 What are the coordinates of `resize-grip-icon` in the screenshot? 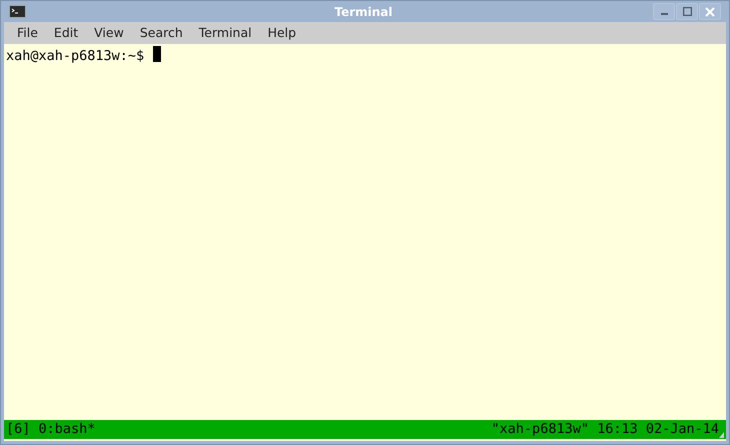 It's located at (721, 435).